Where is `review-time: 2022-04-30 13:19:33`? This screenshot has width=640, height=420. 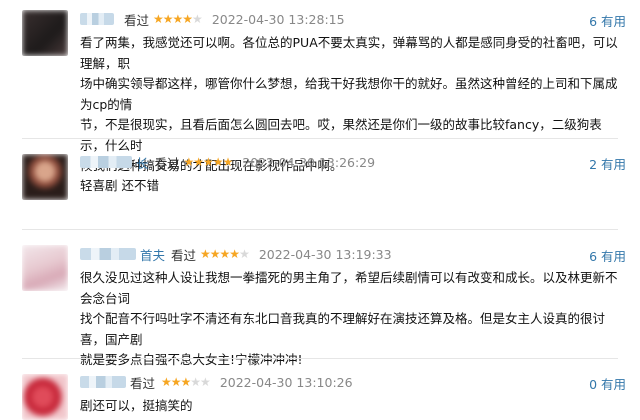 review-time: 2022-04-30 13:19:33 is located at coordinates (325, 254).